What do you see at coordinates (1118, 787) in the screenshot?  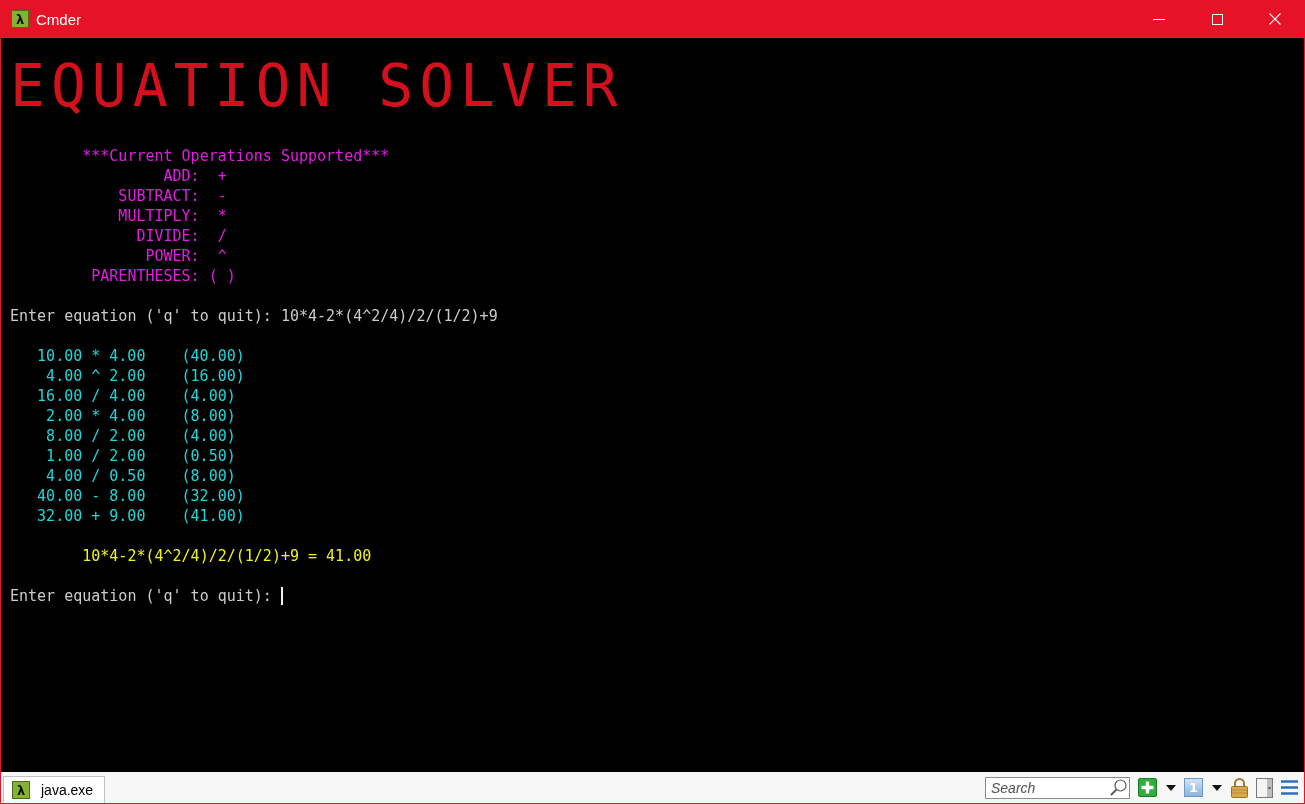 I see `search-icon` at bounding box center [1118, 787].